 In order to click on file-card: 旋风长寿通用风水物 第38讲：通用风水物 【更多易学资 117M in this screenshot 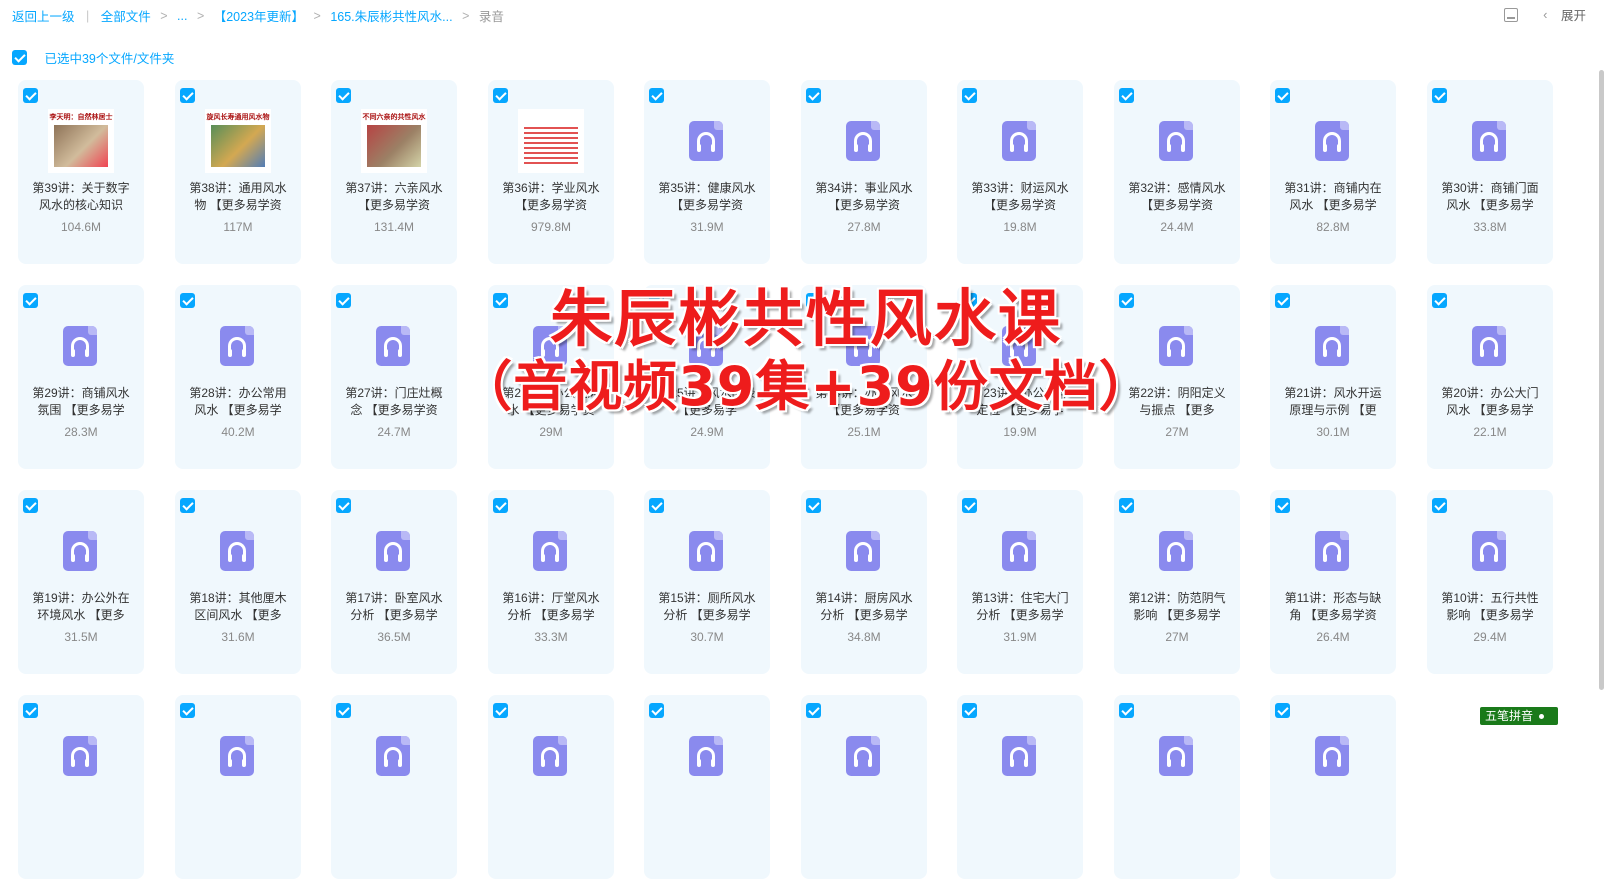, I will do `click(238, 172)`.